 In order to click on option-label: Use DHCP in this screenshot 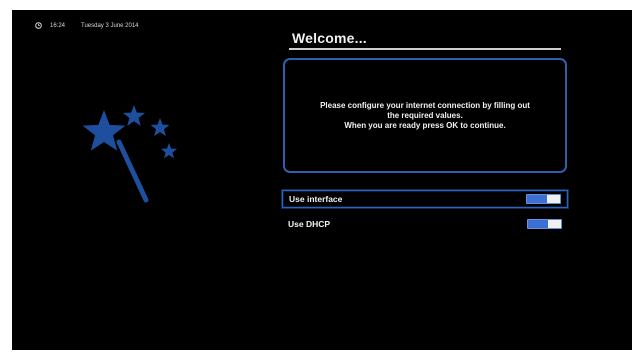, I will do `click(309, 224)`.